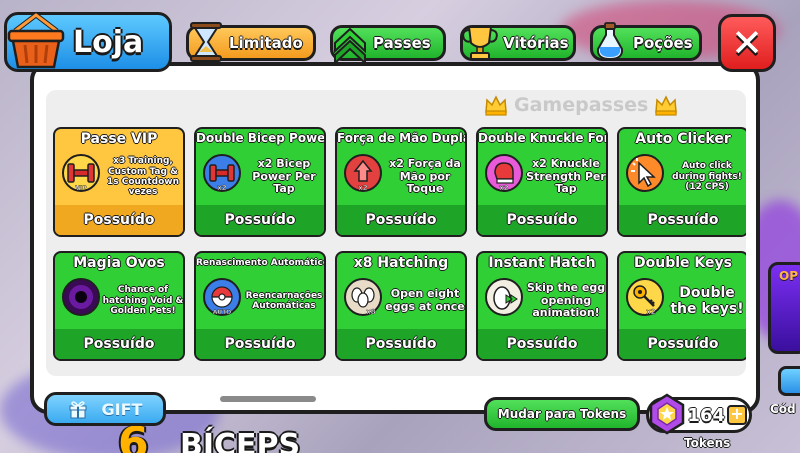  Describe the element at coordinates (363, 297) in the screenshot. I see `eggs-x8-icon: x8` at that location.